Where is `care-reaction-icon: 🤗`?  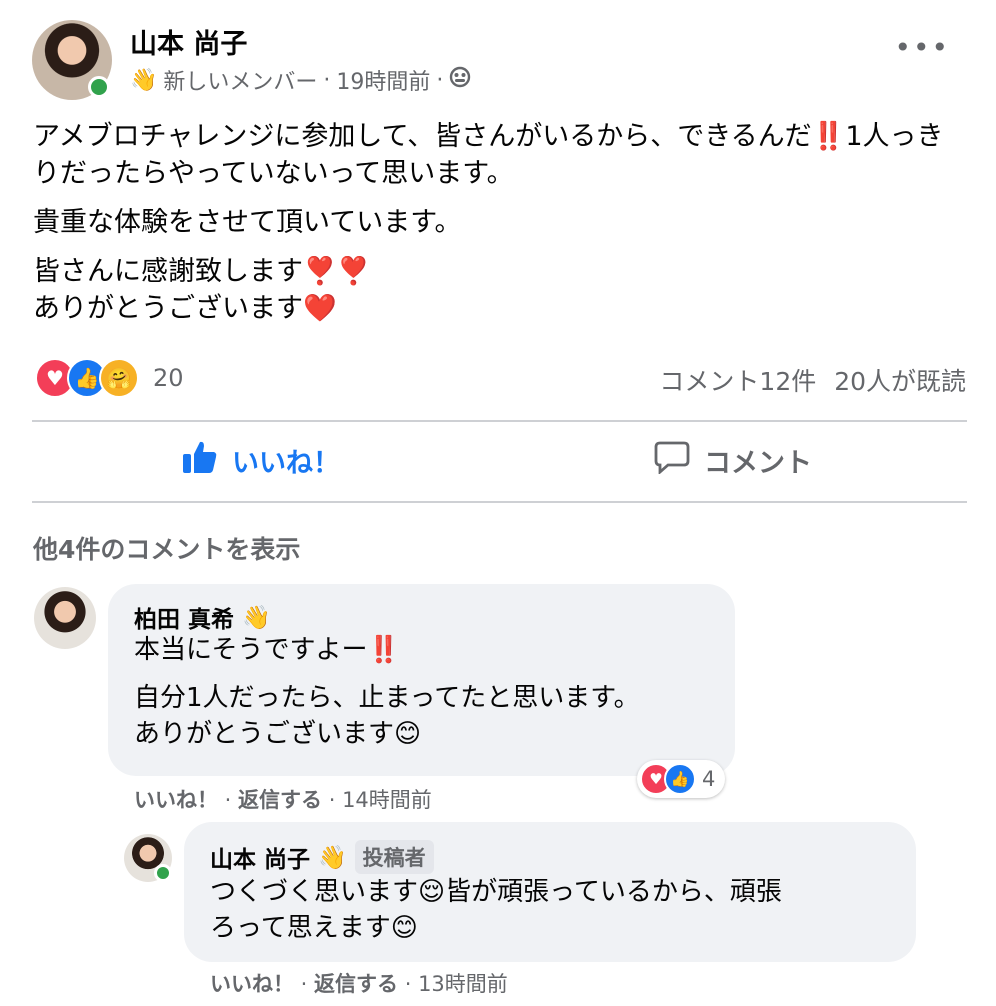 care-reaction-icon: 🤗 is located at coordinates (119, 378).